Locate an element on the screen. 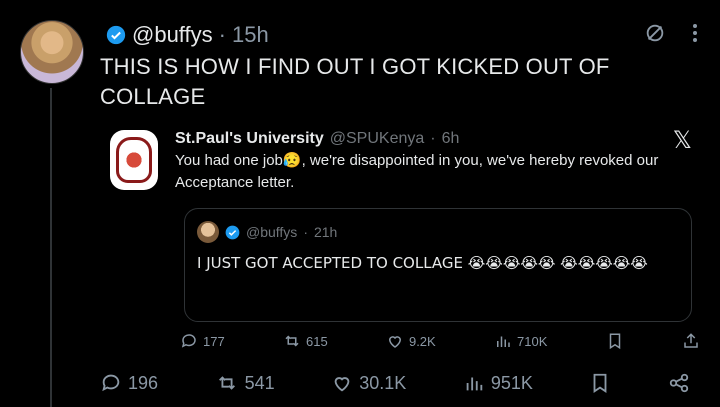 The height and width of the screenshot is (407, 720). x-logo-icon: 𝕏 is located at coordinates (682, 140).